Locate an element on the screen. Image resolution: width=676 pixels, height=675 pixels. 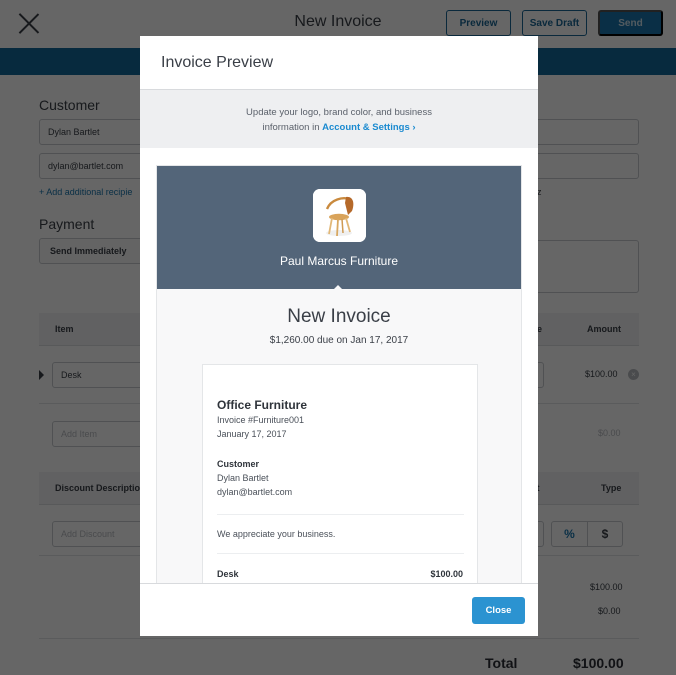
invoice-heading: New Invoice is located at coordinates (339, 316).